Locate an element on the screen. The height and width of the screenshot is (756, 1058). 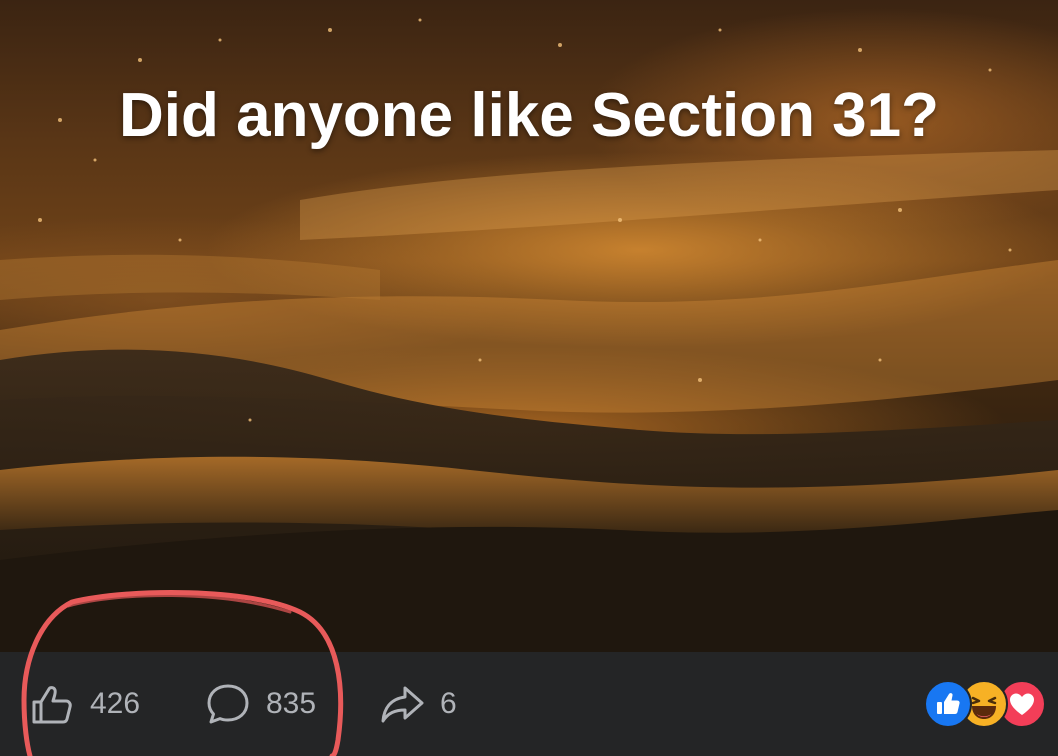
post-title: Did anyone like Section 31? is located at coordinates (529, 115).